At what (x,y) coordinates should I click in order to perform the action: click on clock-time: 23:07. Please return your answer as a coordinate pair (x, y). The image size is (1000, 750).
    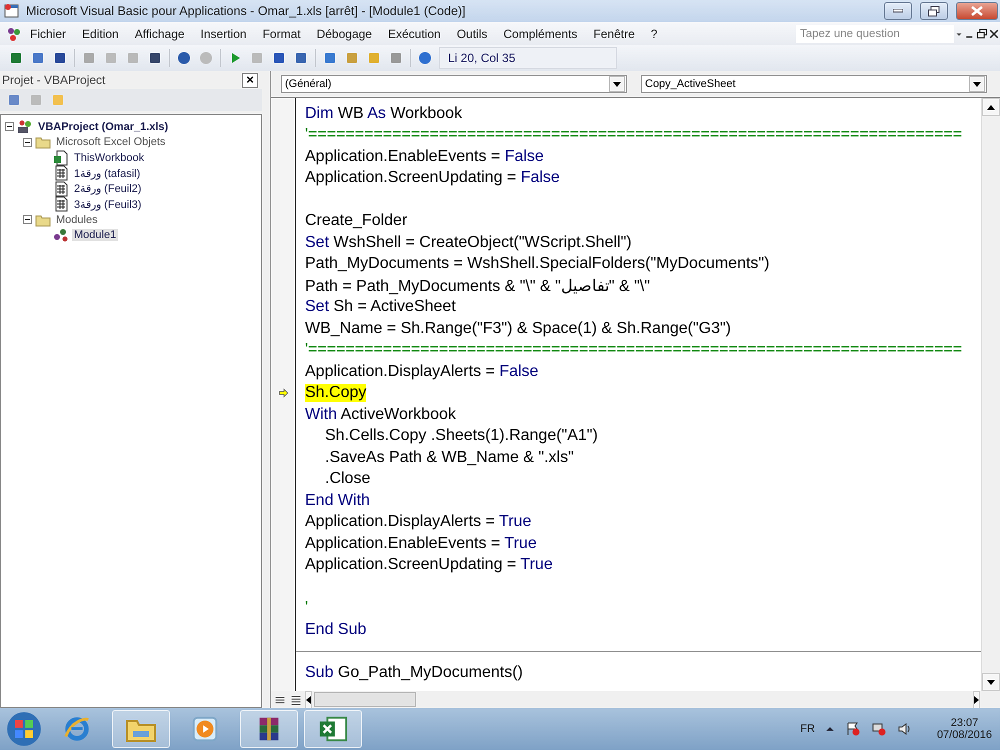
    Looking at the image, I should click on (964, 723).